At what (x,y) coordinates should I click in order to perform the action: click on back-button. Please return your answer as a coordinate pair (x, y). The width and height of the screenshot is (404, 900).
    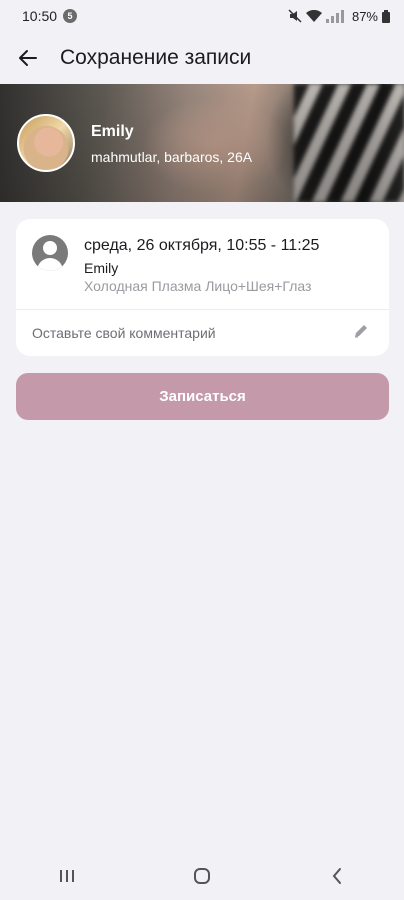
    Looking at the image, I should click on (28, 58).